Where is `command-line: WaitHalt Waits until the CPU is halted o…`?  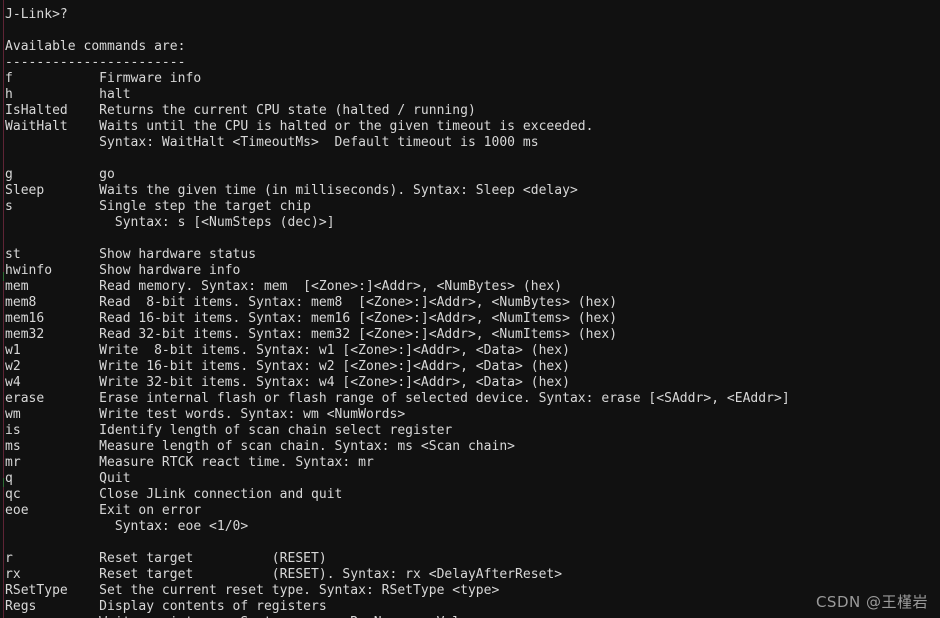 command-line: WaitHalt Waits until the CPU is halted o… is located at coordinates (299, 126).